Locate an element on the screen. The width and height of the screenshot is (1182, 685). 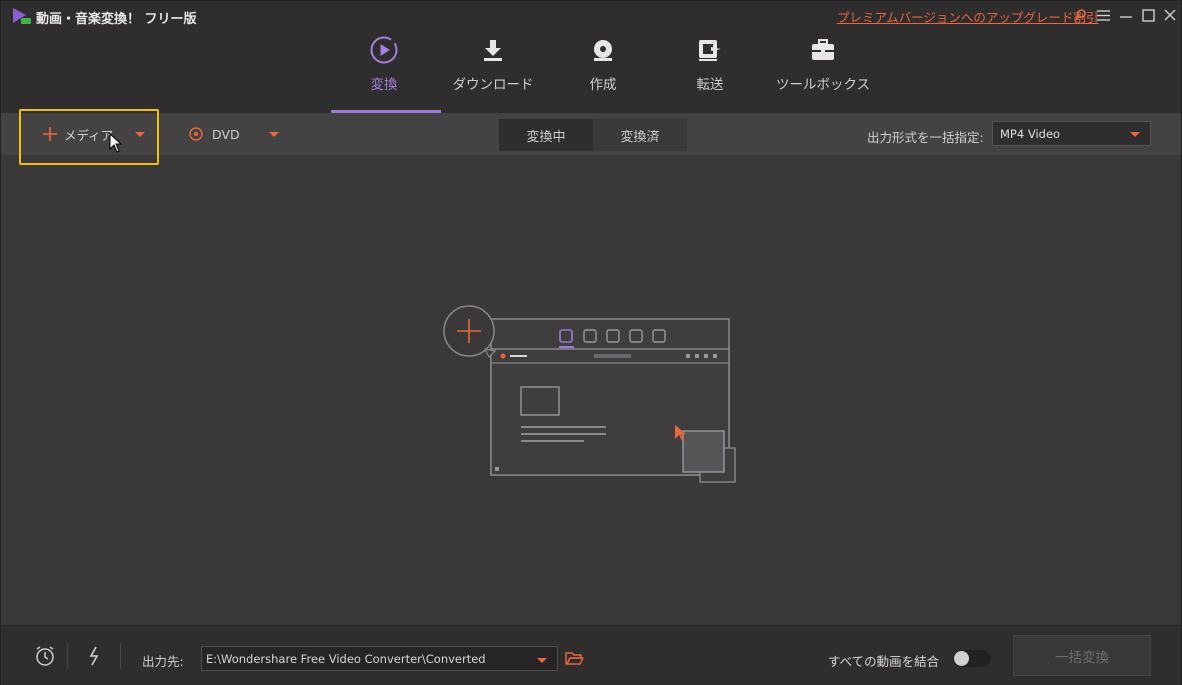
highlight-box is located at coordinates (89, 137).